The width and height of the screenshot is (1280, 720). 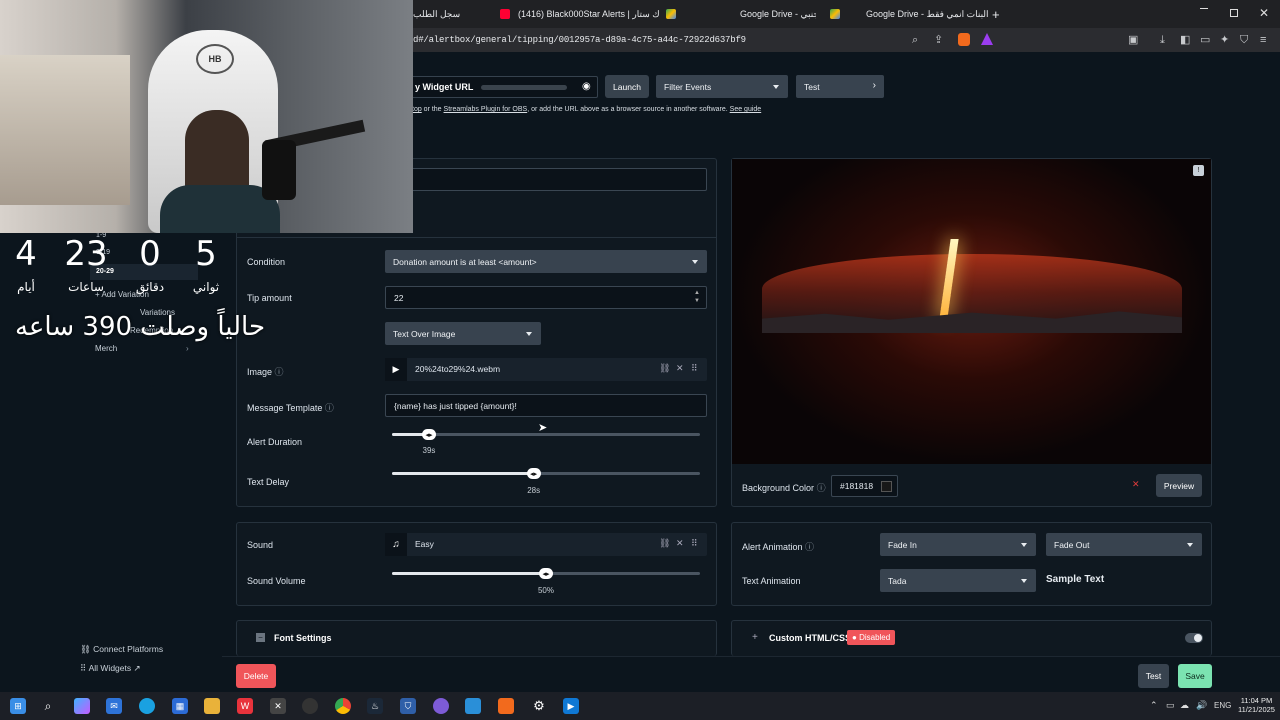 What do you see at coordinates (506, 706) in the screenshot?
I see `brave-icon` at bounding box center [506, 706].